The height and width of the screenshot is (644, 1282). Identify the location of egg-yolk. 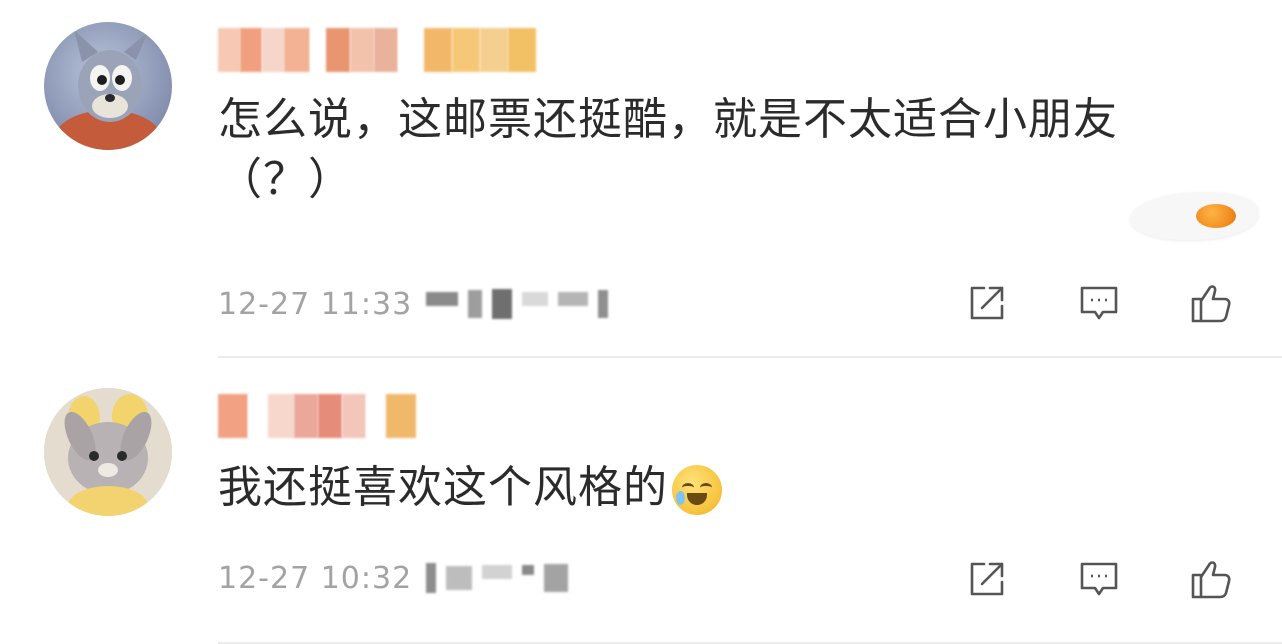
(1216, 216).